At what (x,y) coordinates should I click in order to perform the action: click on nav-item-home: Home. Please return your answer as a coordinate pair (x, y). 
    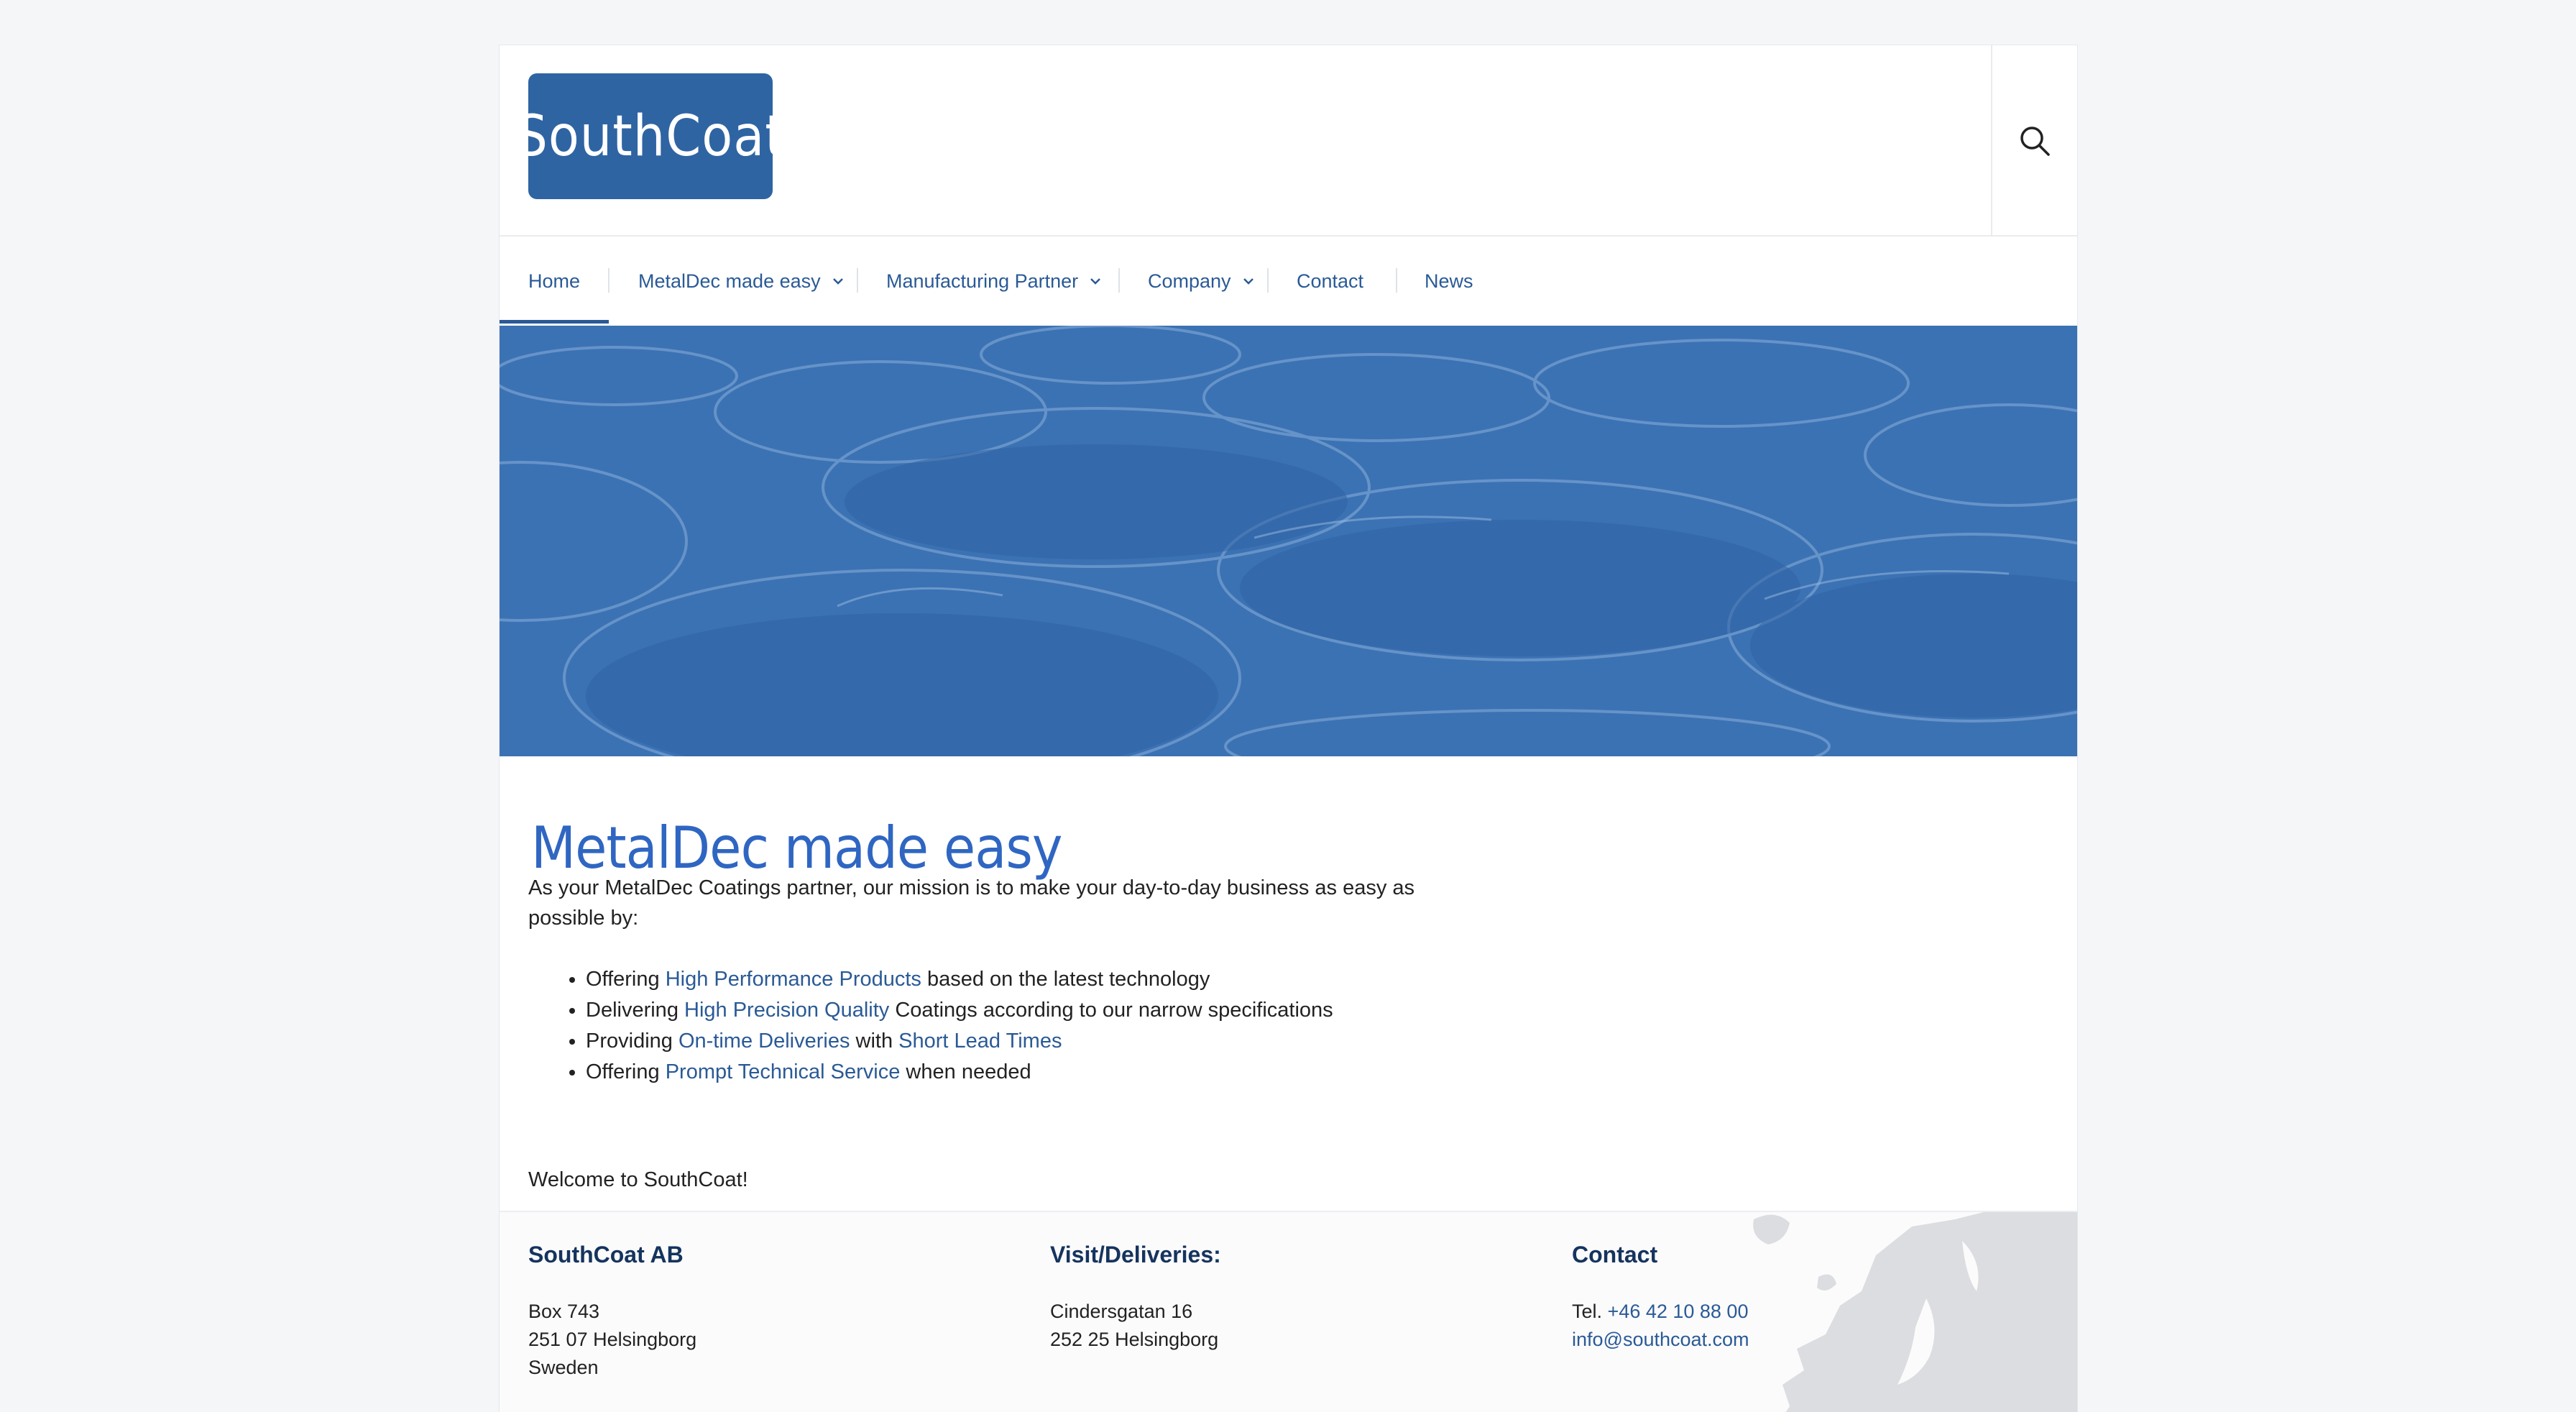
    Looking at the image, I should click on (554, 281).